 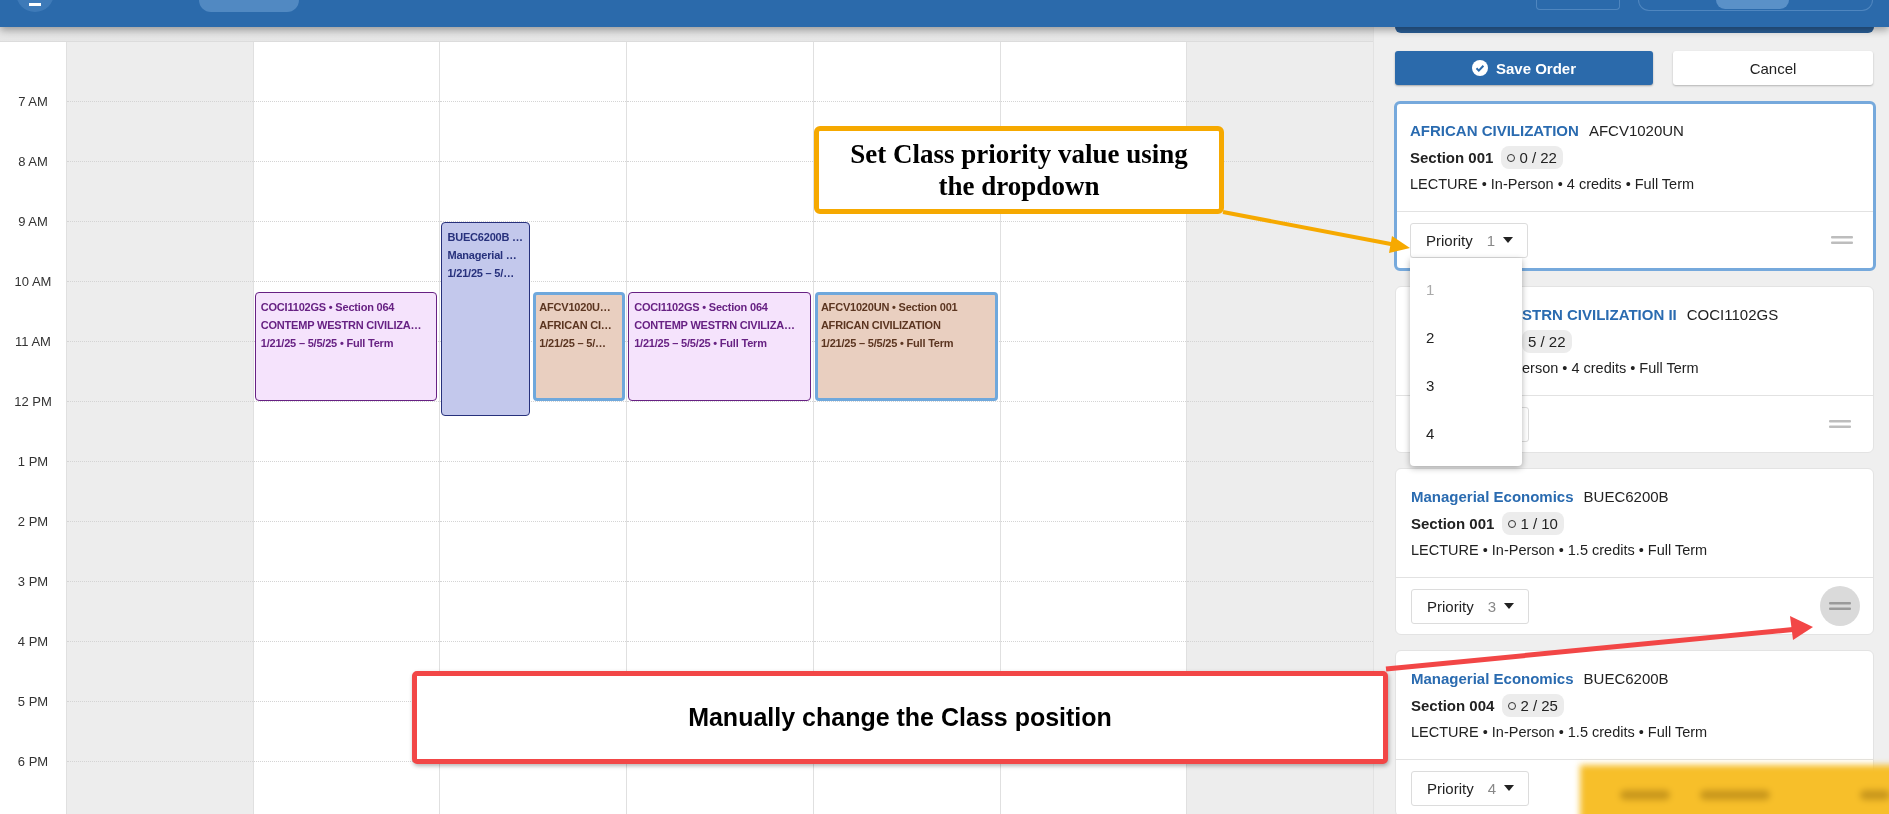 I want to click on priority-dropdown: Priority 4, so click(x=1470, y=788).